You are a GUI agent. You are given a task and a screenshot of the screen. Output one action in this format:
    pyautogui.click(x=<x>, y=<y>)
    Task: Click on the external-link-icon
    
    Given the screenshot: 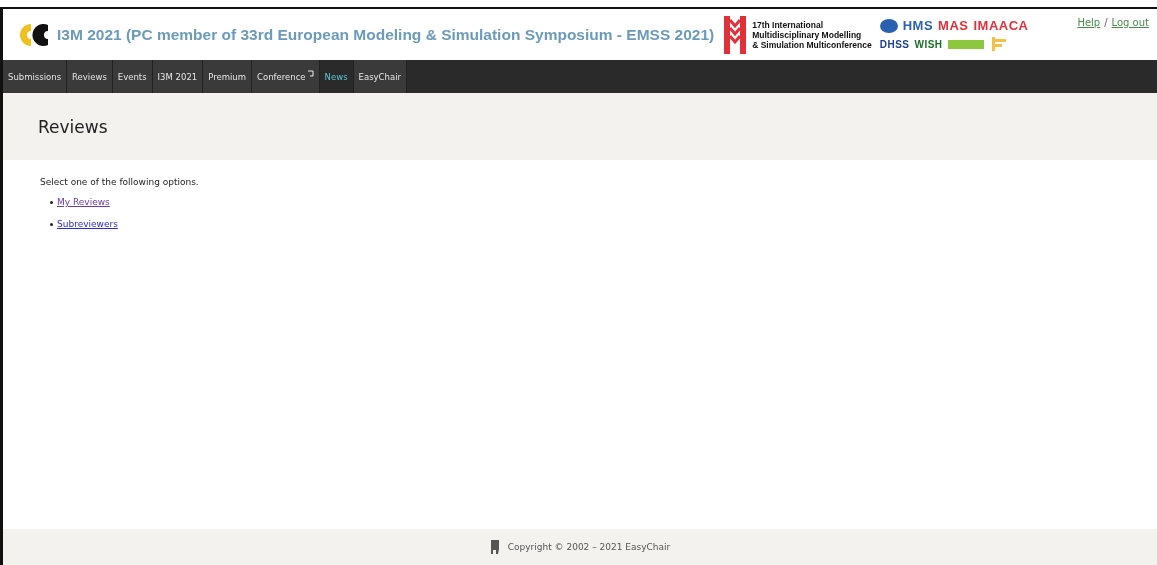 What is the action you would take?
    pyautogui.click(x=310, y=73)
    